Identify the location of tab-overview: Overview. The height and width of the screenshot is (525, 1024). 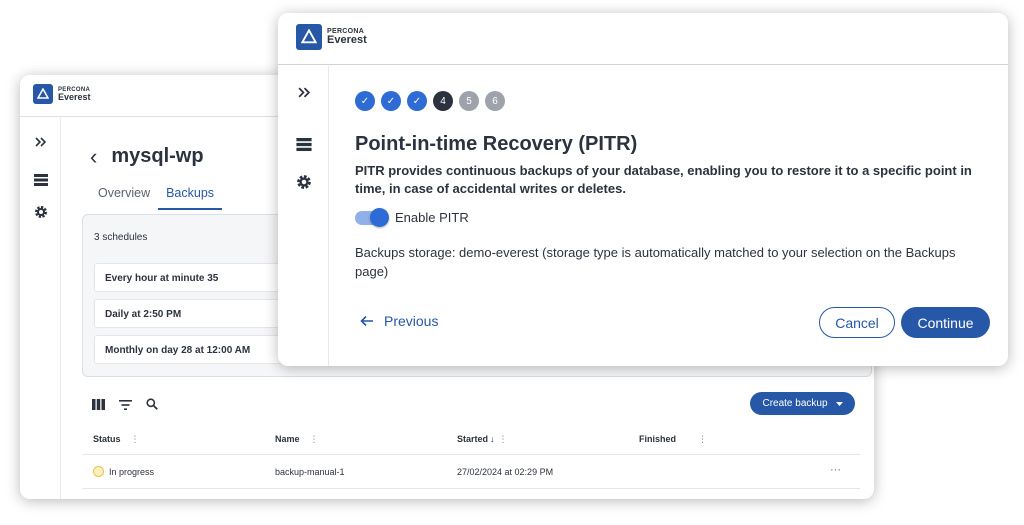
(124, 198).